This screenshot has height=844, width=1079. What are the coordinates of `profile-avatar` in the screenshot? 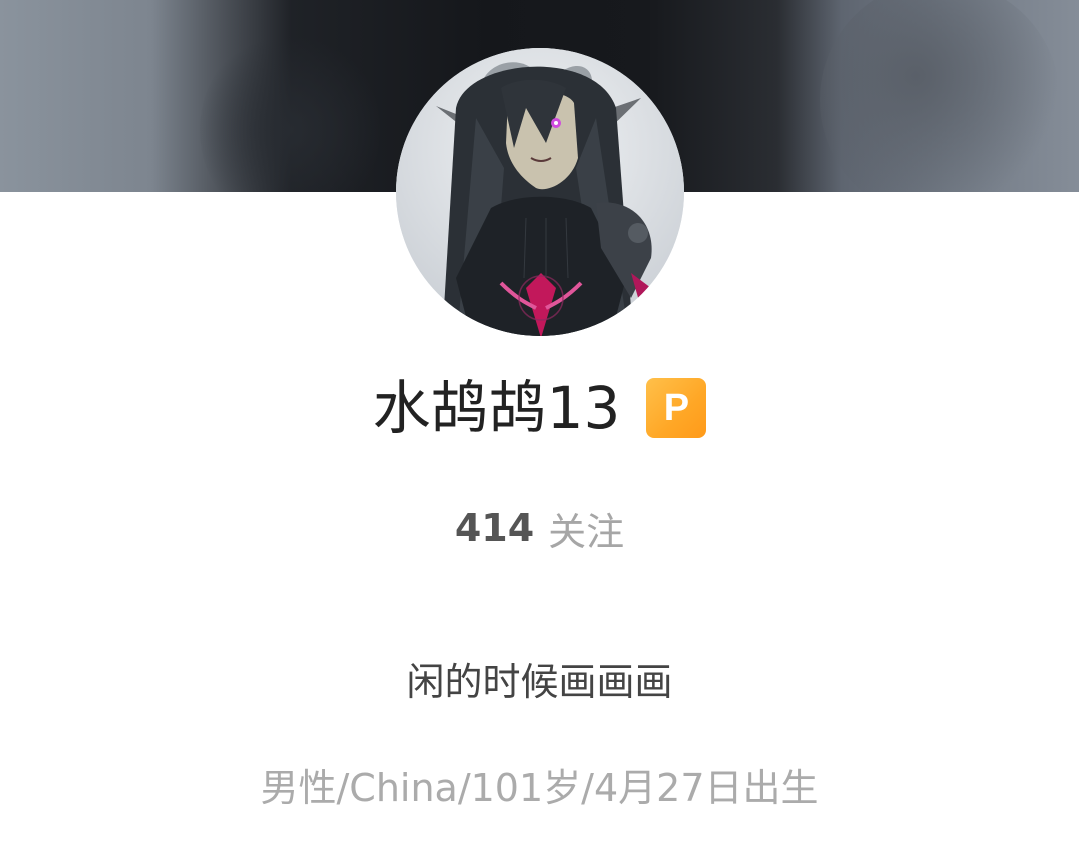 It's located at (540, 192).